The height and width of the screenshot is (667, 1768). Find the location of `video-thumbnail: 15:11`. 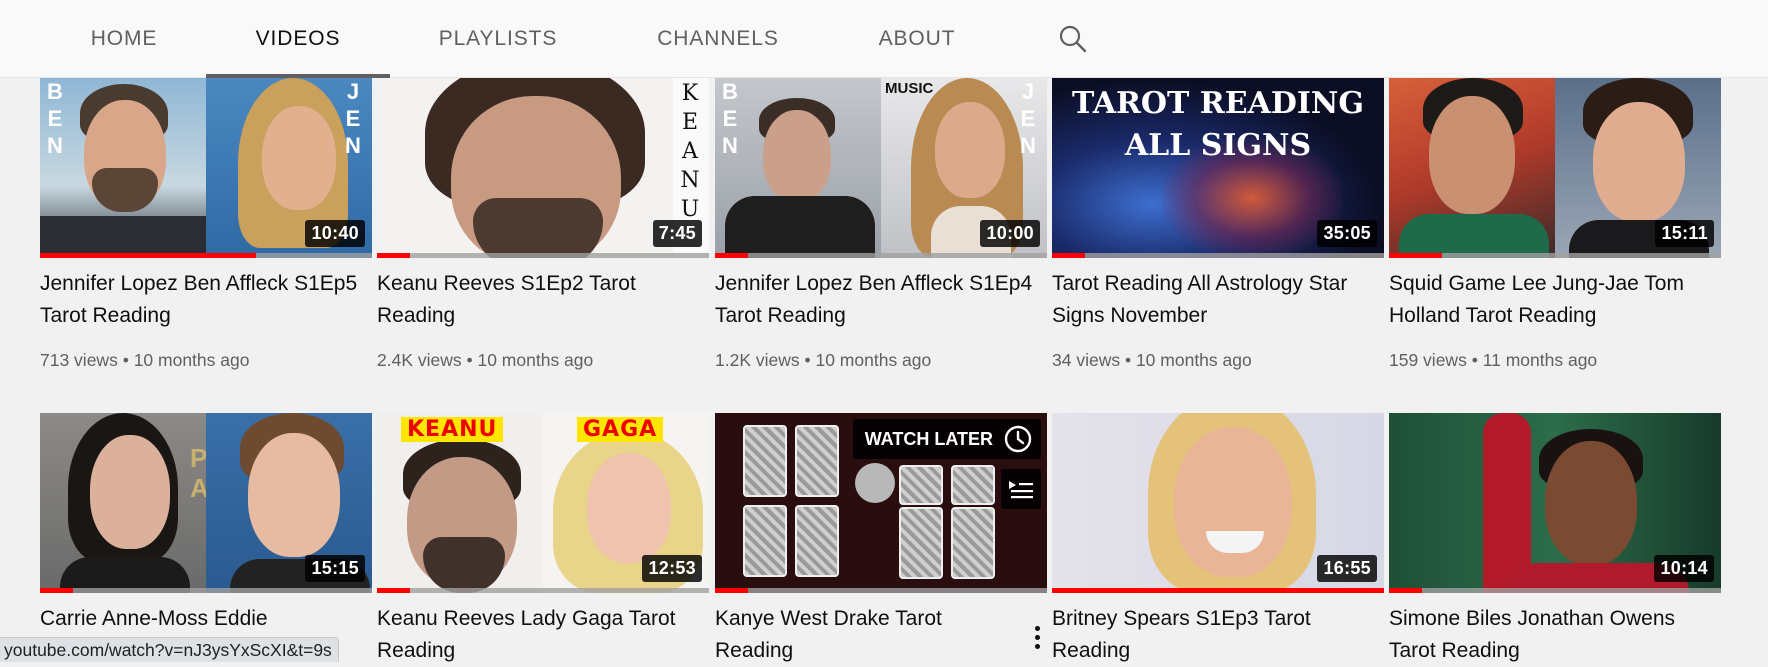

video-thumbnail: 15:11 is located at coordinates (1555, 168).